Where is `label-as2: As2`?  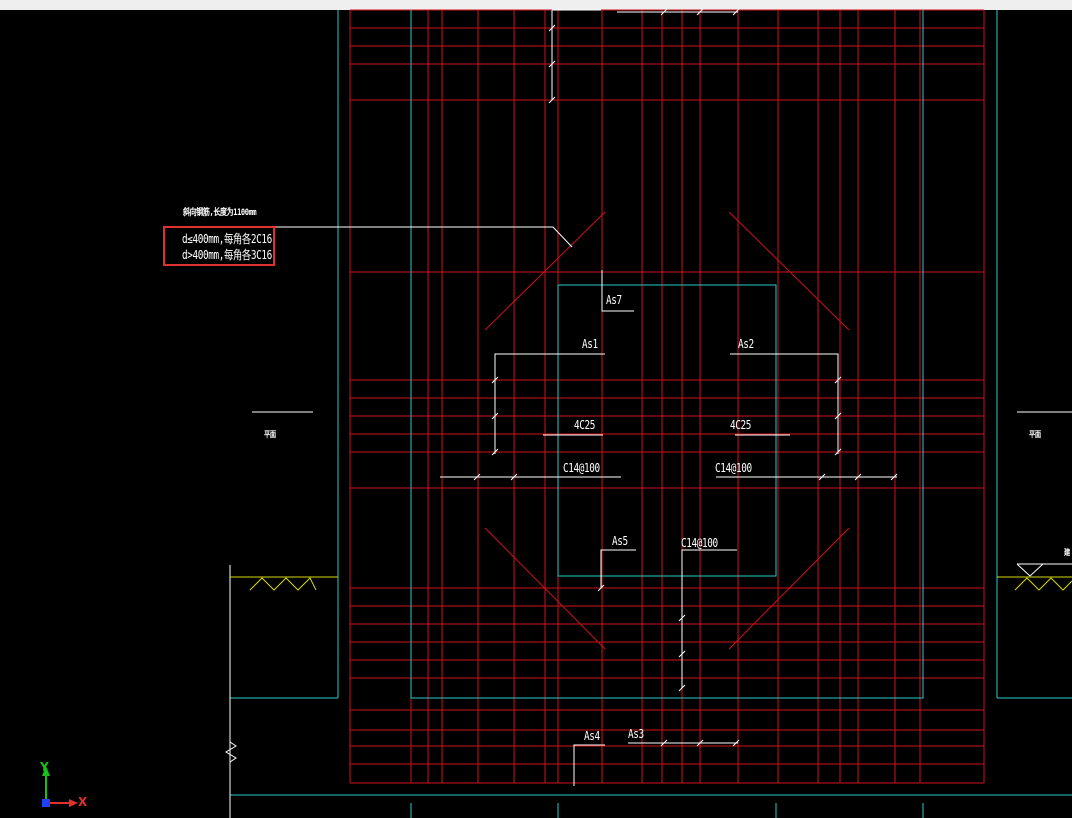 label-as2: As2 is located at coordinates (746, 344).